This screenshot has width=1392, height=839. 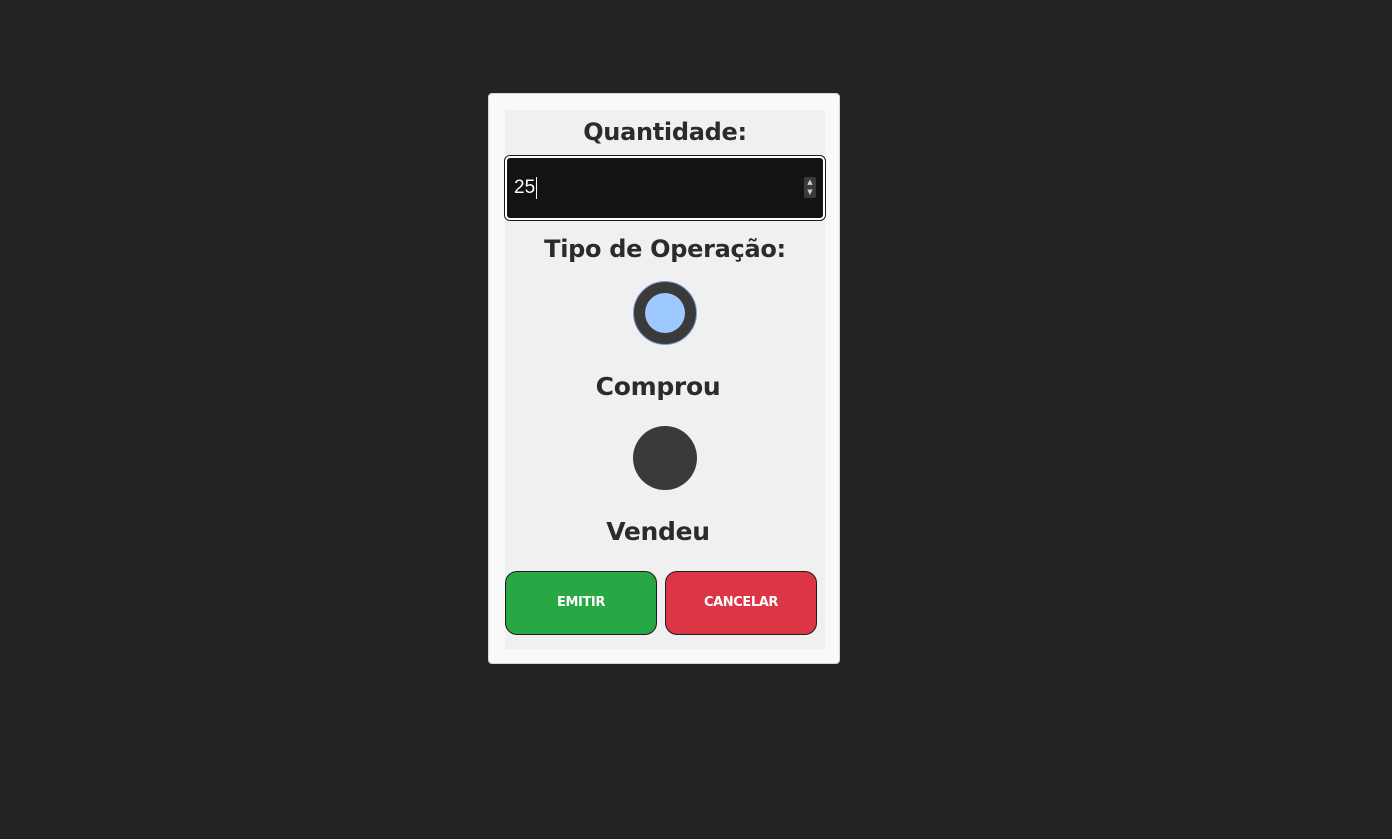 What do you see at coordinates (810, 182) in the screenshot?
I see `chevron-up-icon: ▲` at bounding box center [810, 182].